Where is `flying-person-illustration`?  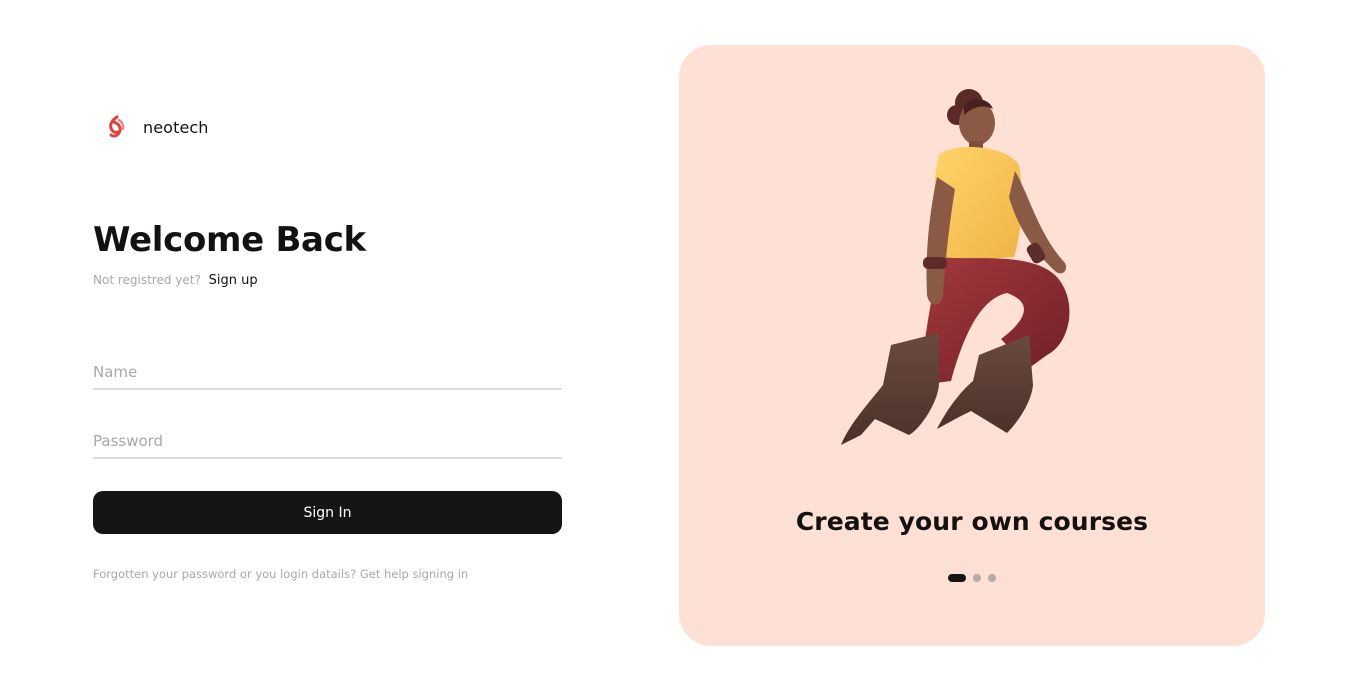 flying-person-illustration is located at coordinates (955, 267).